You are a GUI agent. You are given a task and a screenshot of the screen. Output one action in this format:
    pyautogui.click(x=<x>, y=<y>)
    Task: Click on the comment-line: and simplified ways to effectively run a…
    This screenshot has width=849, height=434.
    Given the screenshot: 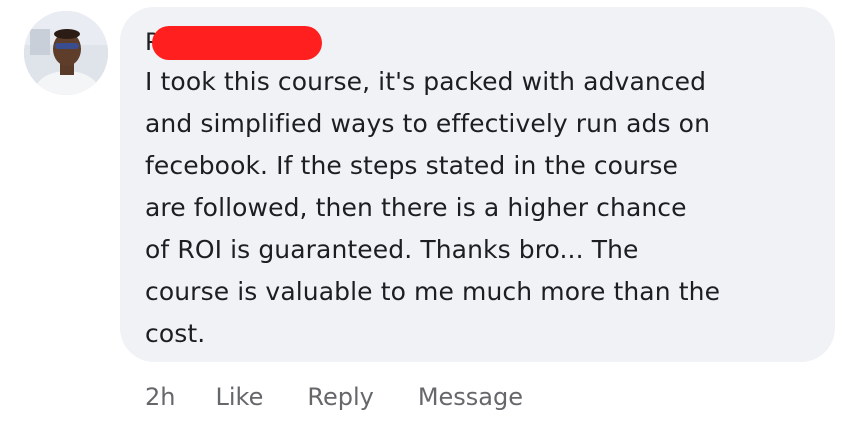 What is the action you would take?
    pyautogui.click(x=428, y=123)
    